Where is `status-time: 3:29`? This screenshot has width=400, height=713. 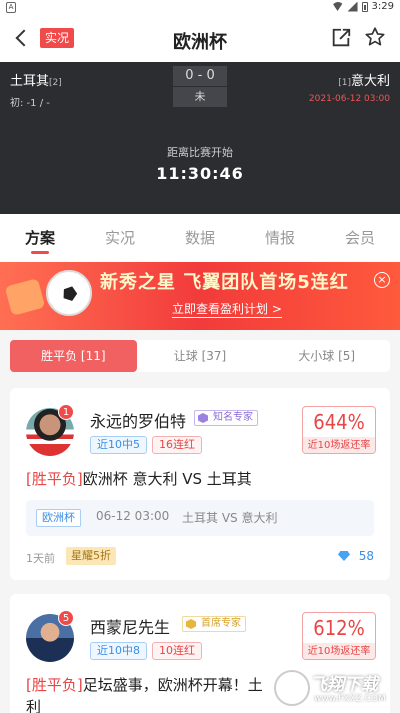
status-time: 3:29 is located at coordinates (382, 6).